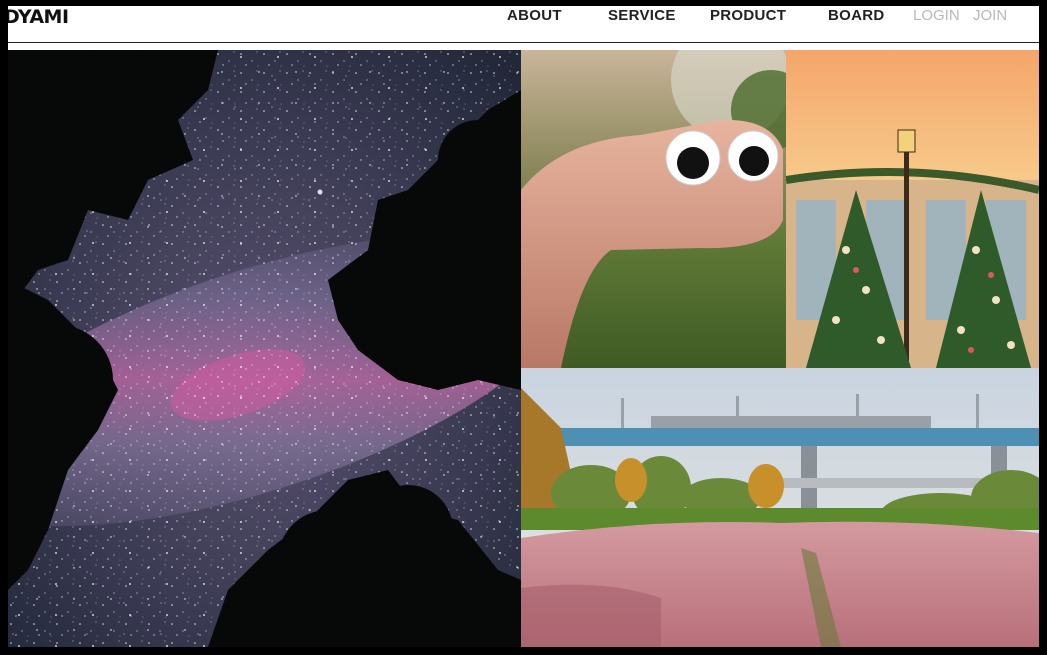  Describe the element at coordinates (642, 15) in the screenshot. I see `nav-service: SERVICE` at that location.